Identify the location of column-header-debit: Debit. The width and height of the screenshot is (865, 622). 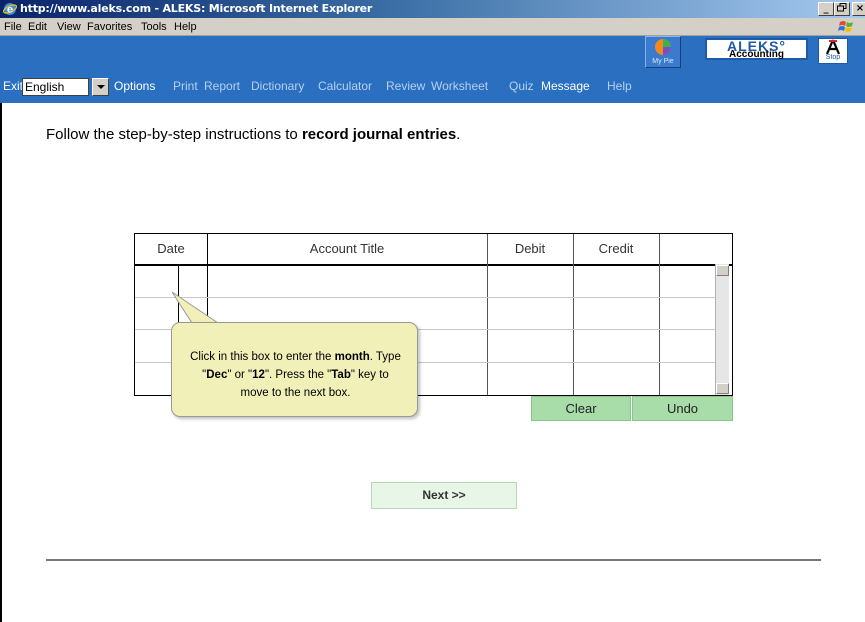
(530, 248).